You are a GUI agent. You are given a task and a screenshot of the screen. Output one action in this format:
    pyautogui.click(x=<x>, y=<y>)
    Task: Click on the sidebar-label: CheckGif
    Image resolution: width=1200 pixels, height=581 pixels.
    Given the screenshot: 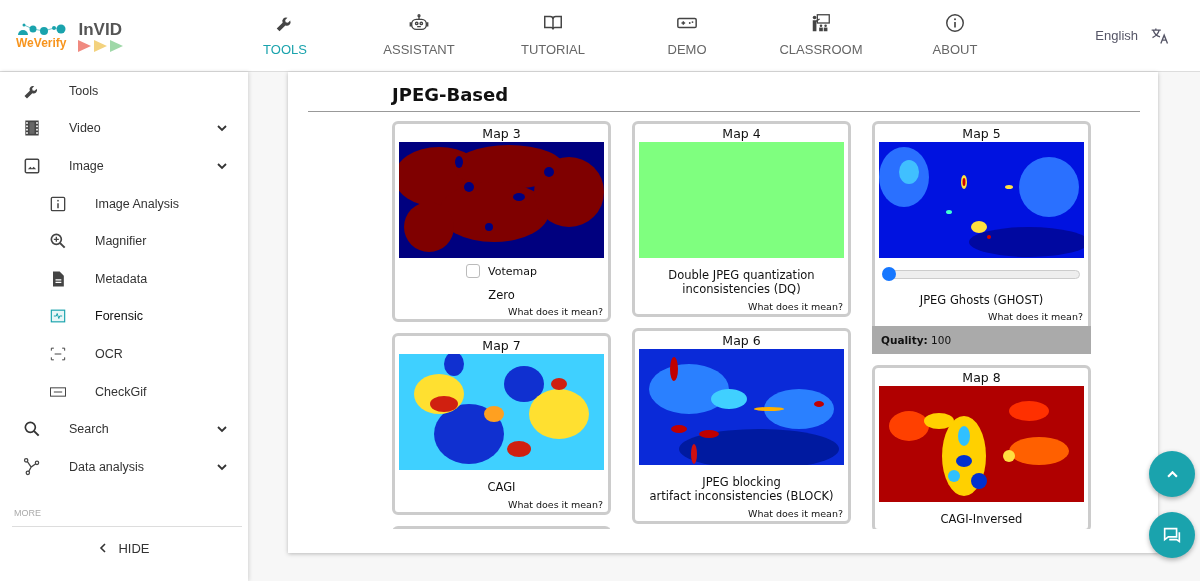 What is the action you would take?
    pyautogui.click(x=121, y=391)
    